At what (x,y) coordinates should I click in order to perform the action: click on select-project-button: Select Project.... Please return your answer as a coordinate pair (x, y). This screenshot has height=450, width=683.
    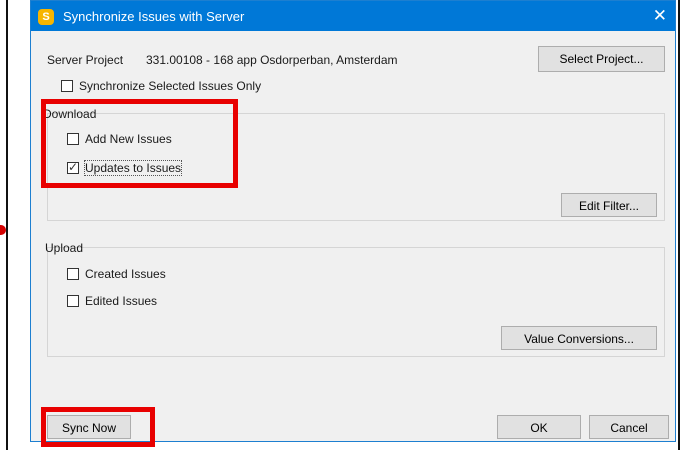
    Looking at the image, I should click on (601, 59).